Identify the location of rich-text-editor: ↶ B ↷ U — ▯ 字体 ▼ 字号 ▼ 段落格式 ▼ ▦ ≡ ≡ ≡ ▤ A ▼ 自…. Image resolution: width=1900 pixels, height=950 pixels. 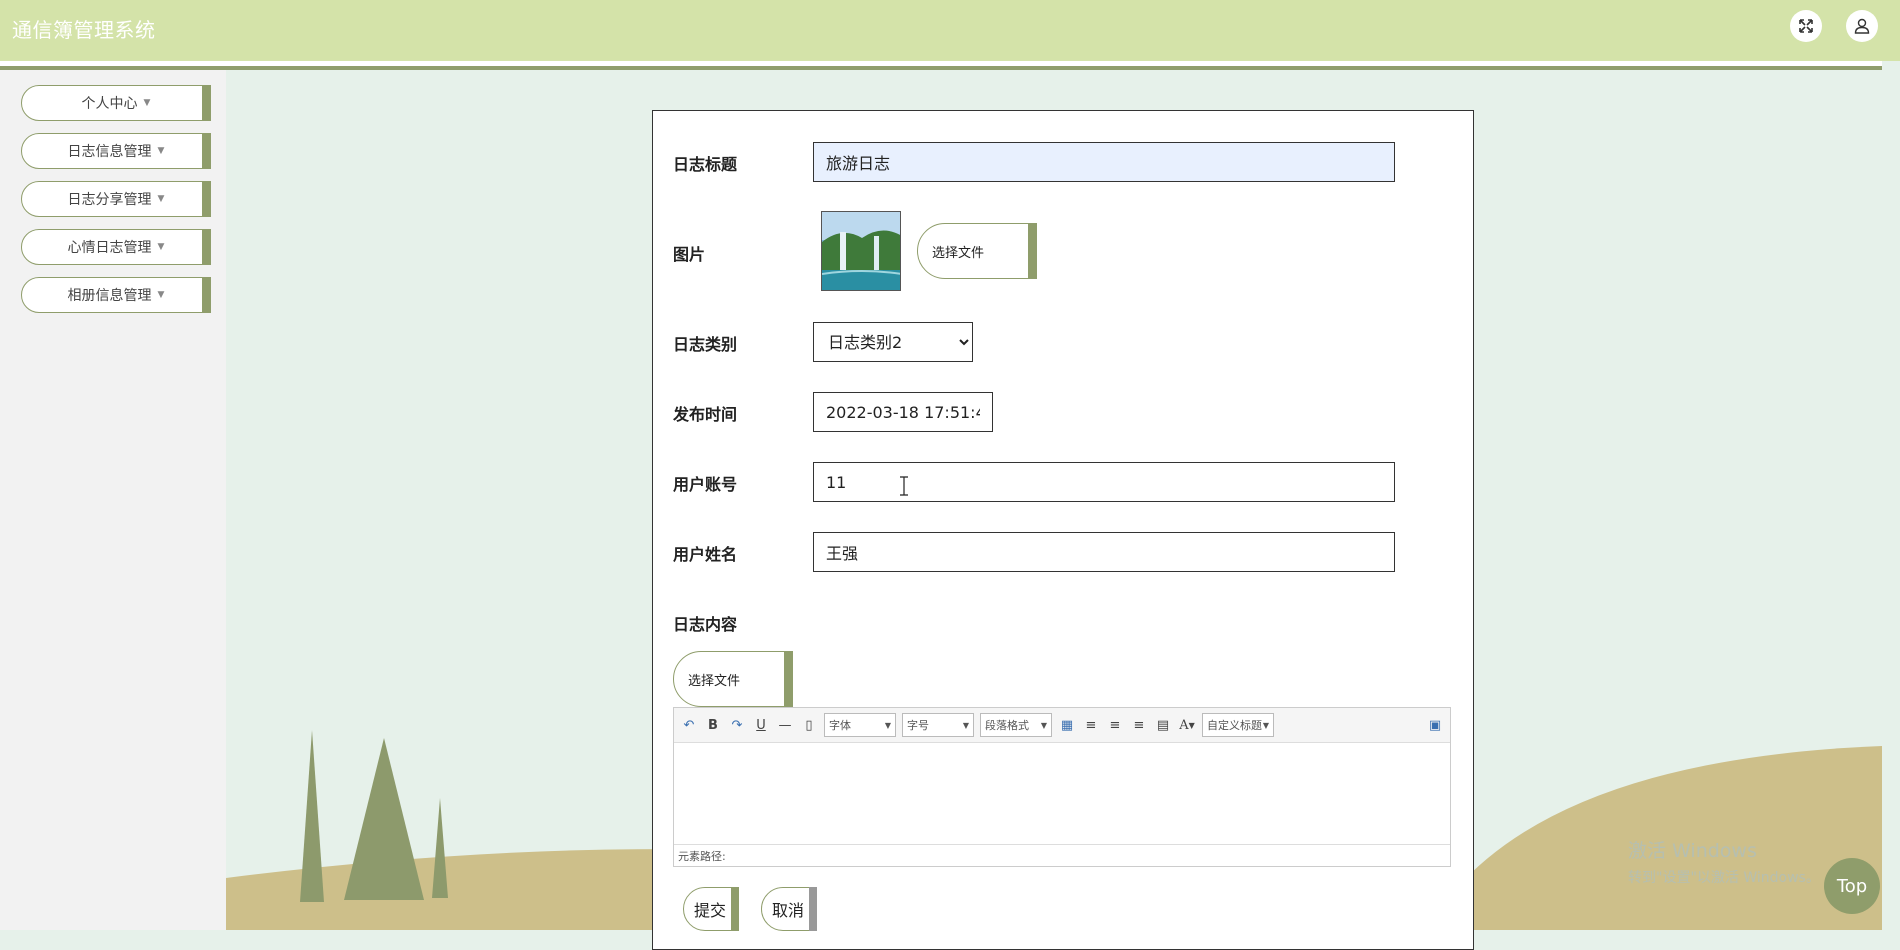
(1062, 787).